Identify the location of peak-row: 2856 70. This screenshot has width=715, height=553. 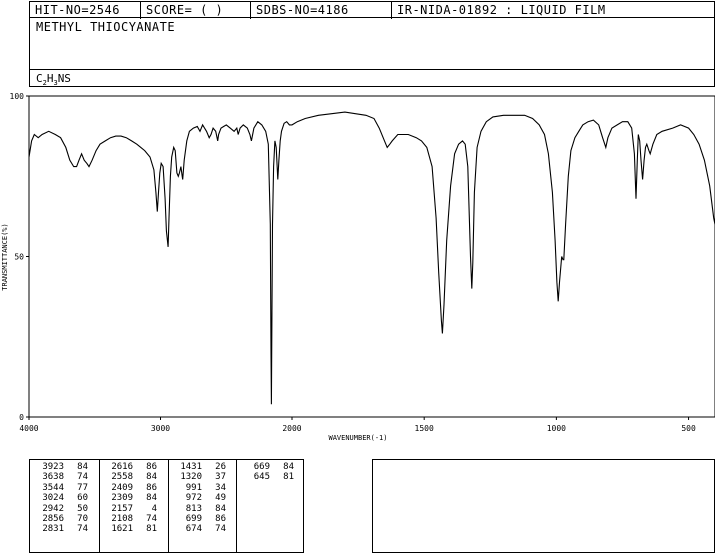
(61, 519).